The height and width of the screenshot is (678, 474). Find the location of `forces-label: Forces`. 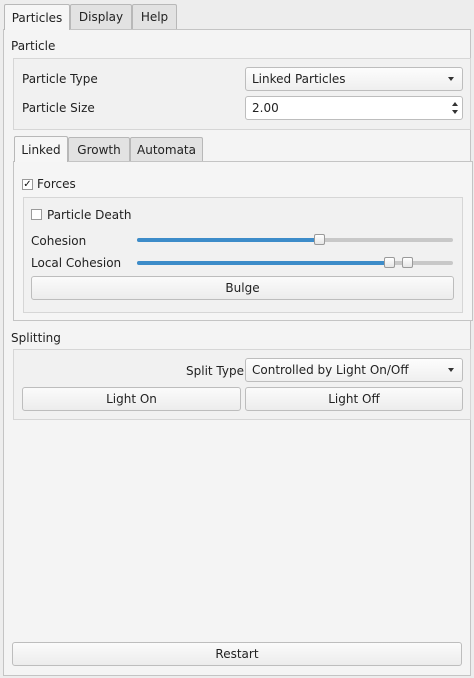

forces-label: Forces is located at coordinates (56, 184).